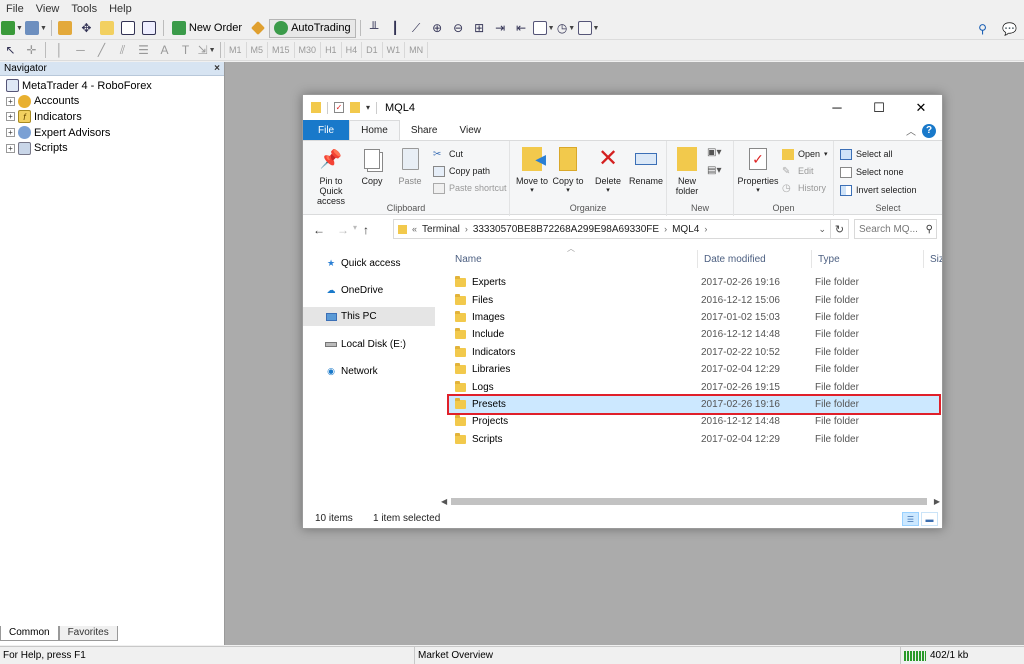  What do you see at coordinates (343, 230) in the screenshot?
I see `forward-icon: →` at bounding box center [343, 230].